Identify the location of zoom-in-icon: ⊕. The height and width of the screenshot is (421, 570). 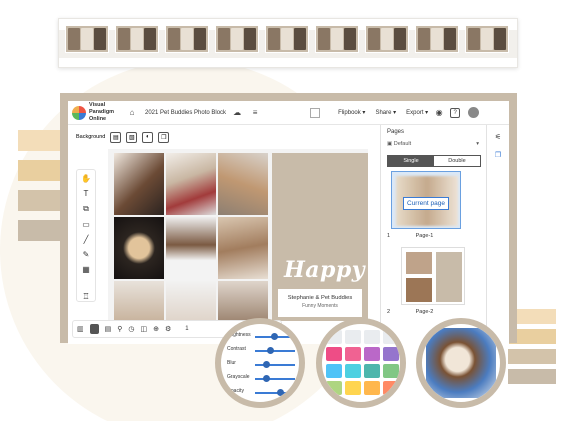
(156, 329).